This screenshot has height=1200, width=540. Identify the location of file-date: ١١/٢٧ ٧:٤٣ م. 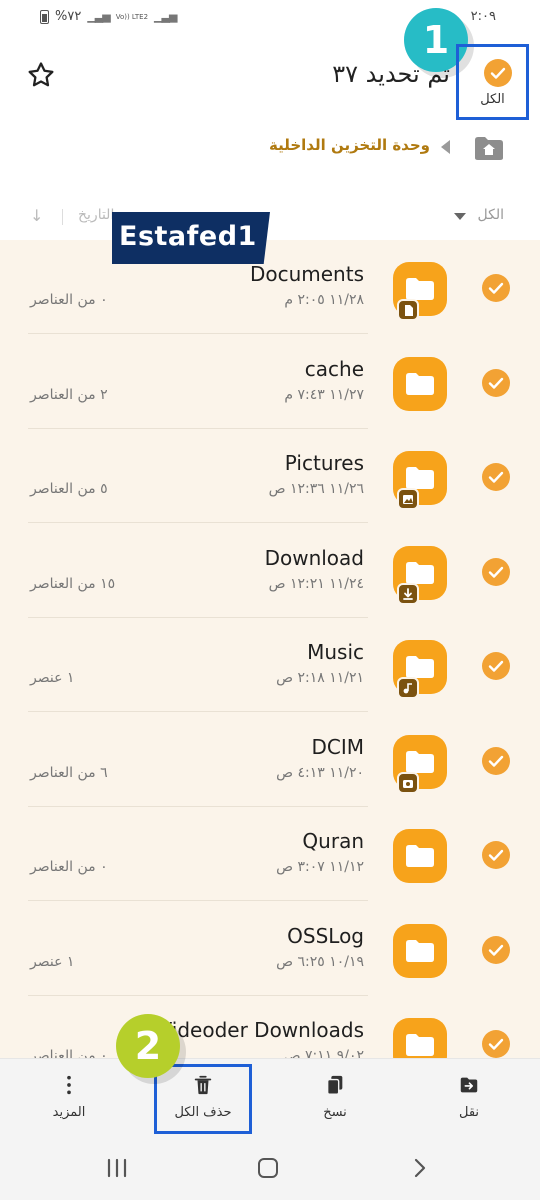
(324, 394).